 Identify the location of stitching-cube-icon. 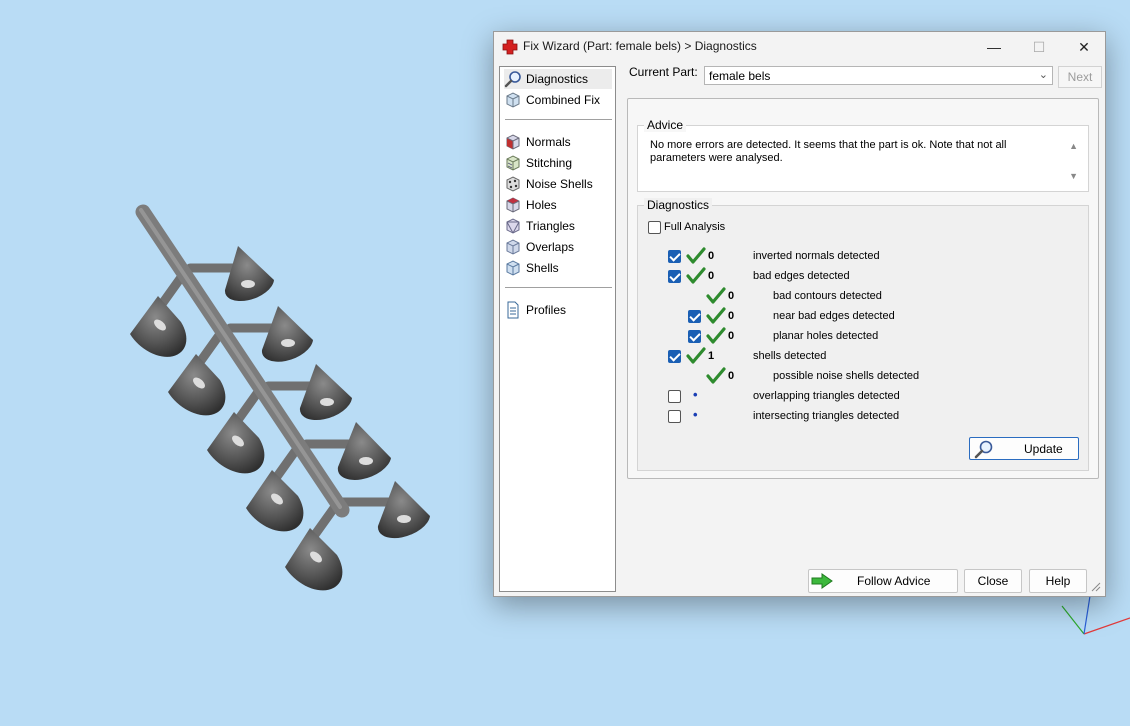
(513, 163).